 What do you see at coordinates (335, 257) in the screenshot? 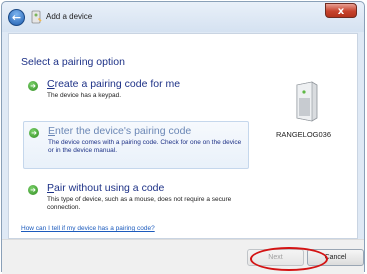
I see `cancel-button: Cancel` at bounding box center [335, 257].